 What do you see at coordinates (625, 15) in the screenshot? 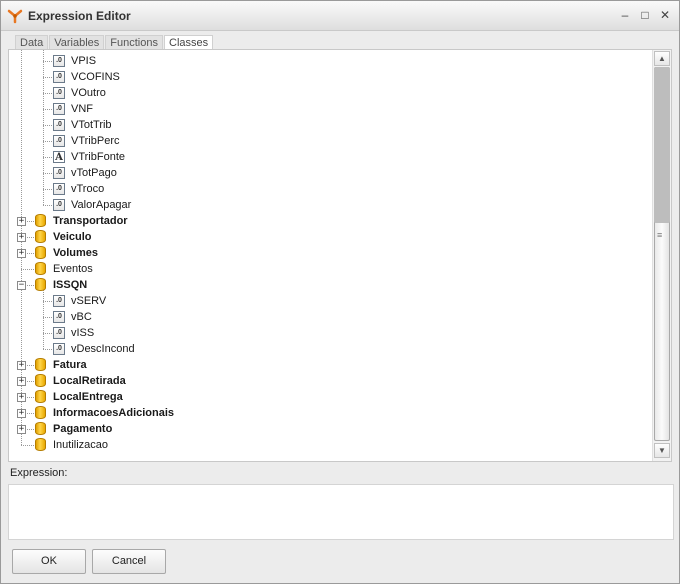
I see `minimize-button: –` at bounding box center [625, 15].